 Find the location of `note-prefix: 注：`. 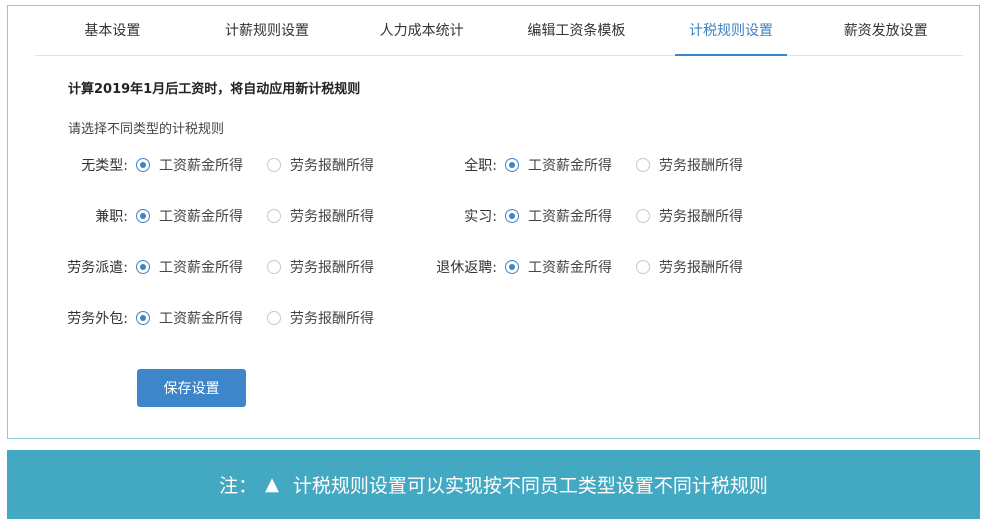

note-prefix: 注： is located at coordinates (238, 486).